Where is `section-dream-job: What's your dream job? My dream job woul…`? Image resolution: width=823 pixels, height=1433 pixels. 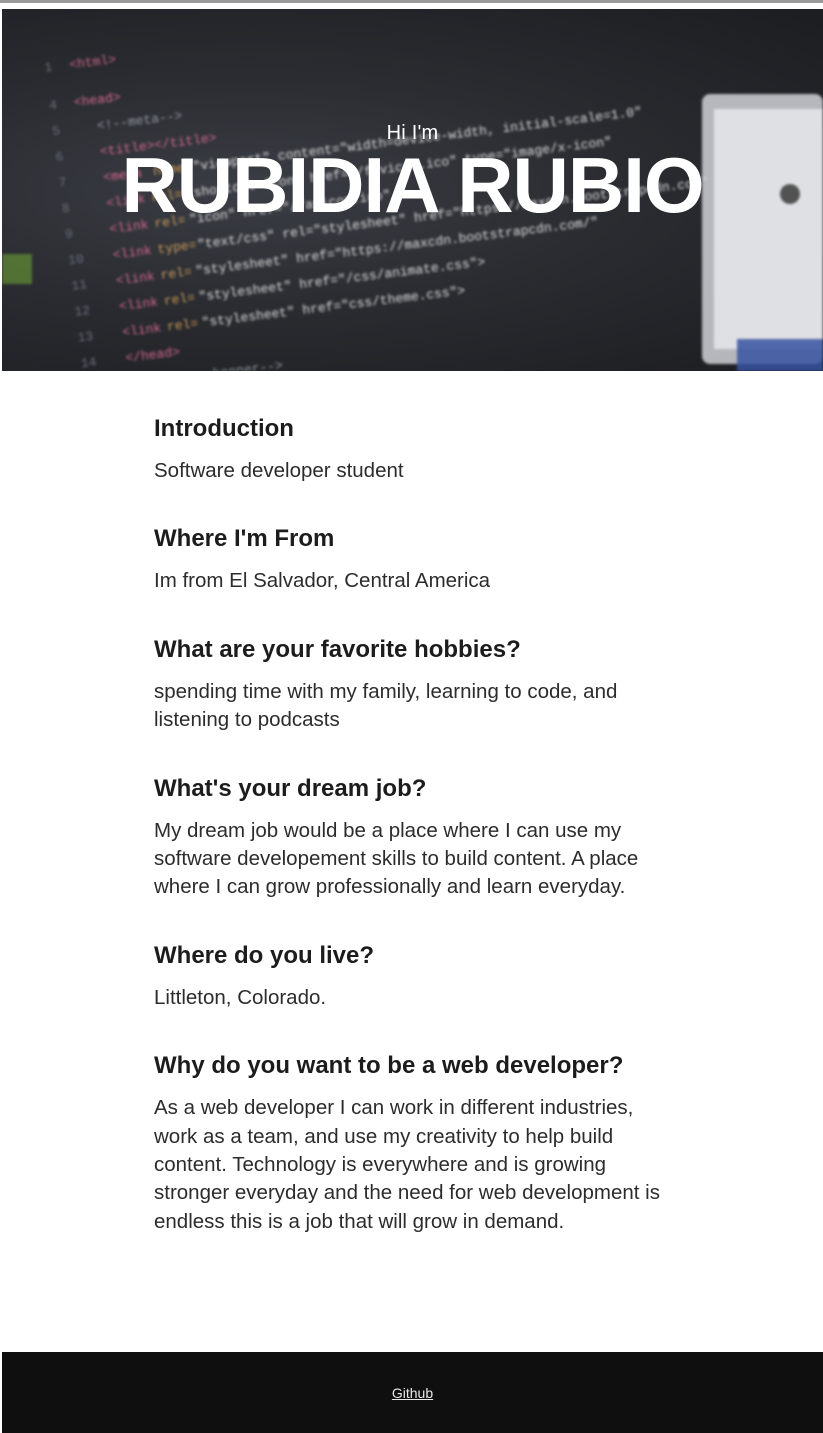 section-dream-job: What's your dream job? My dream job woul… is located at coordinates (414, 837).